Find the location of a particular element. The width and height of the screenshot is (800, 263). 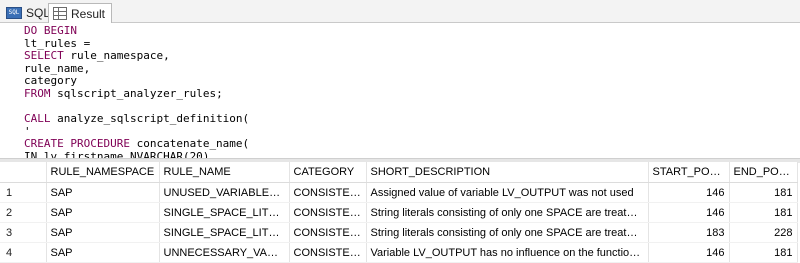

code-line: FROM sqlscript_analyzer_rules; is located at coordinates (136, 93).